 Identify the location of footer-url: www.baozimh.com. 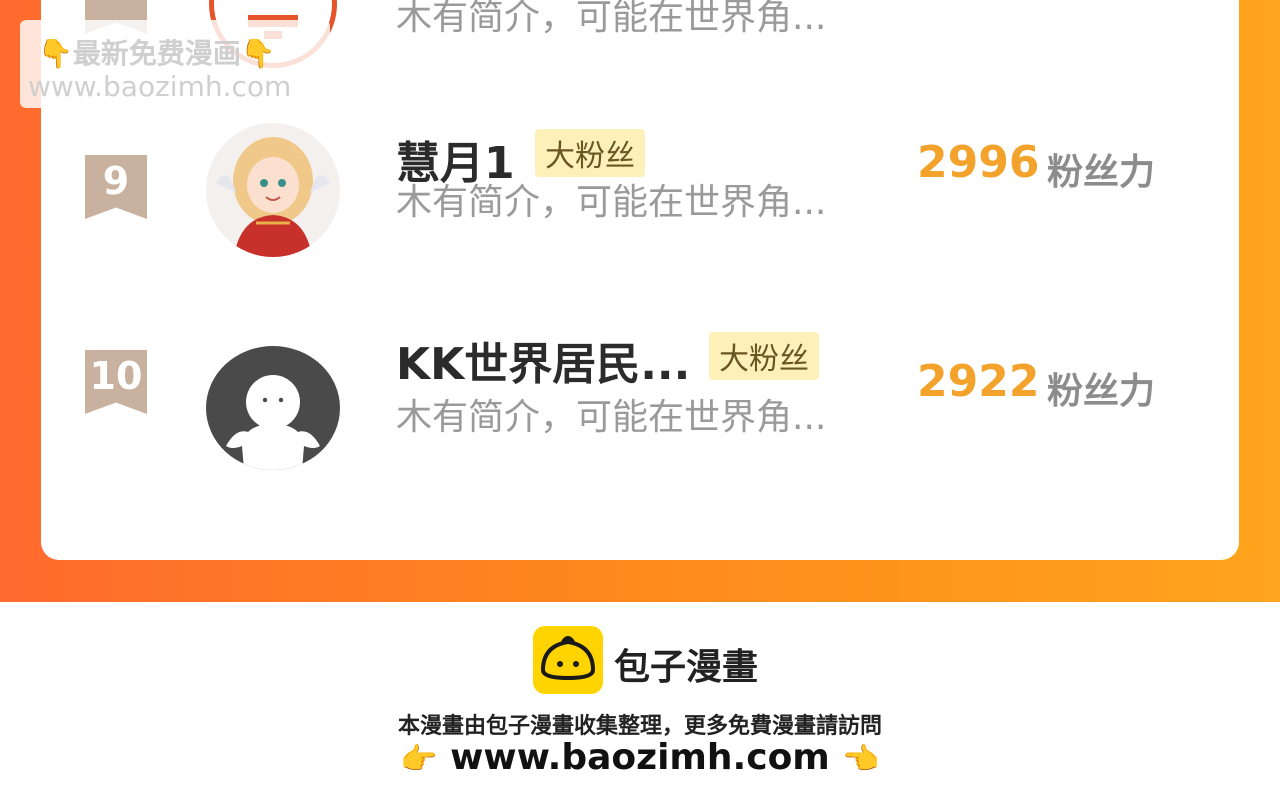
(640, 757).